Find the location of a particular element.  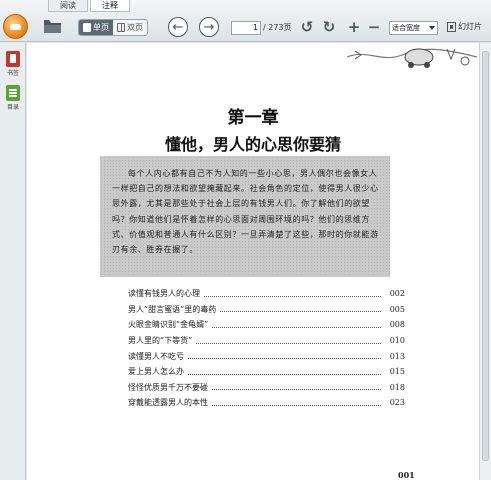

arrow-right-icon: → is located at coordinates (209, 27).